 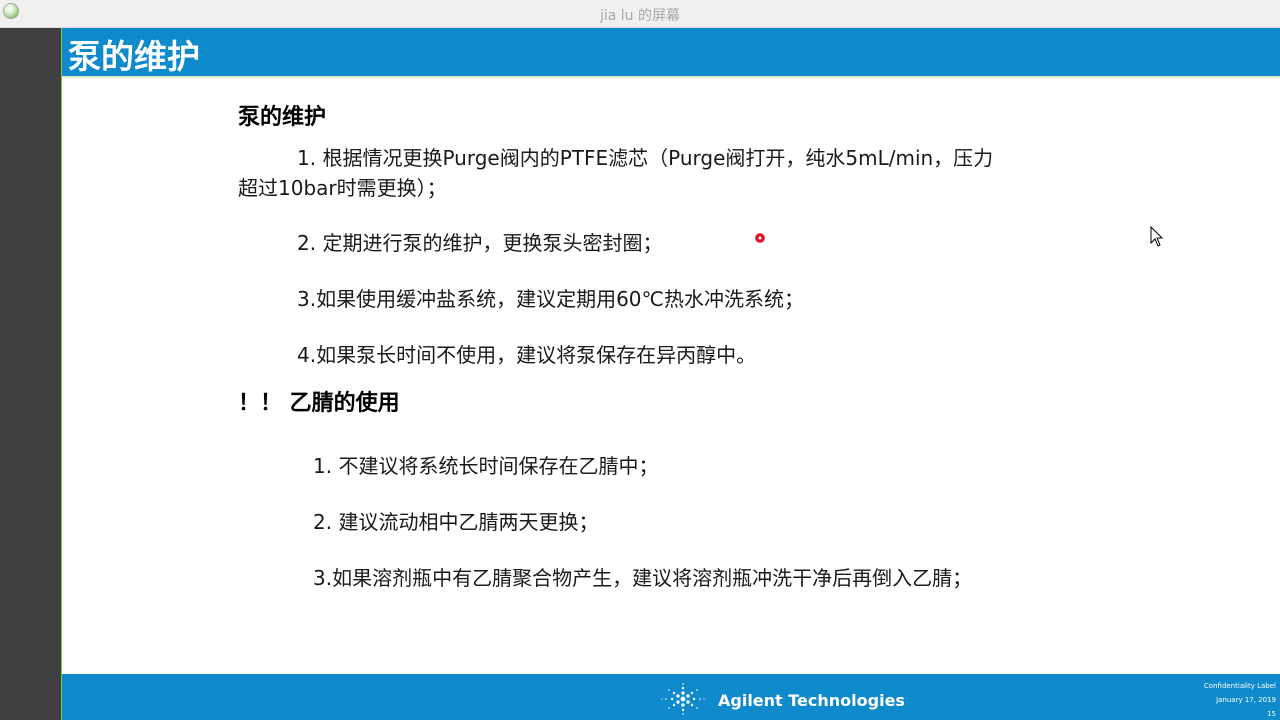 I want to click on slide-page-number: 15, so click(x=1271, y=714).